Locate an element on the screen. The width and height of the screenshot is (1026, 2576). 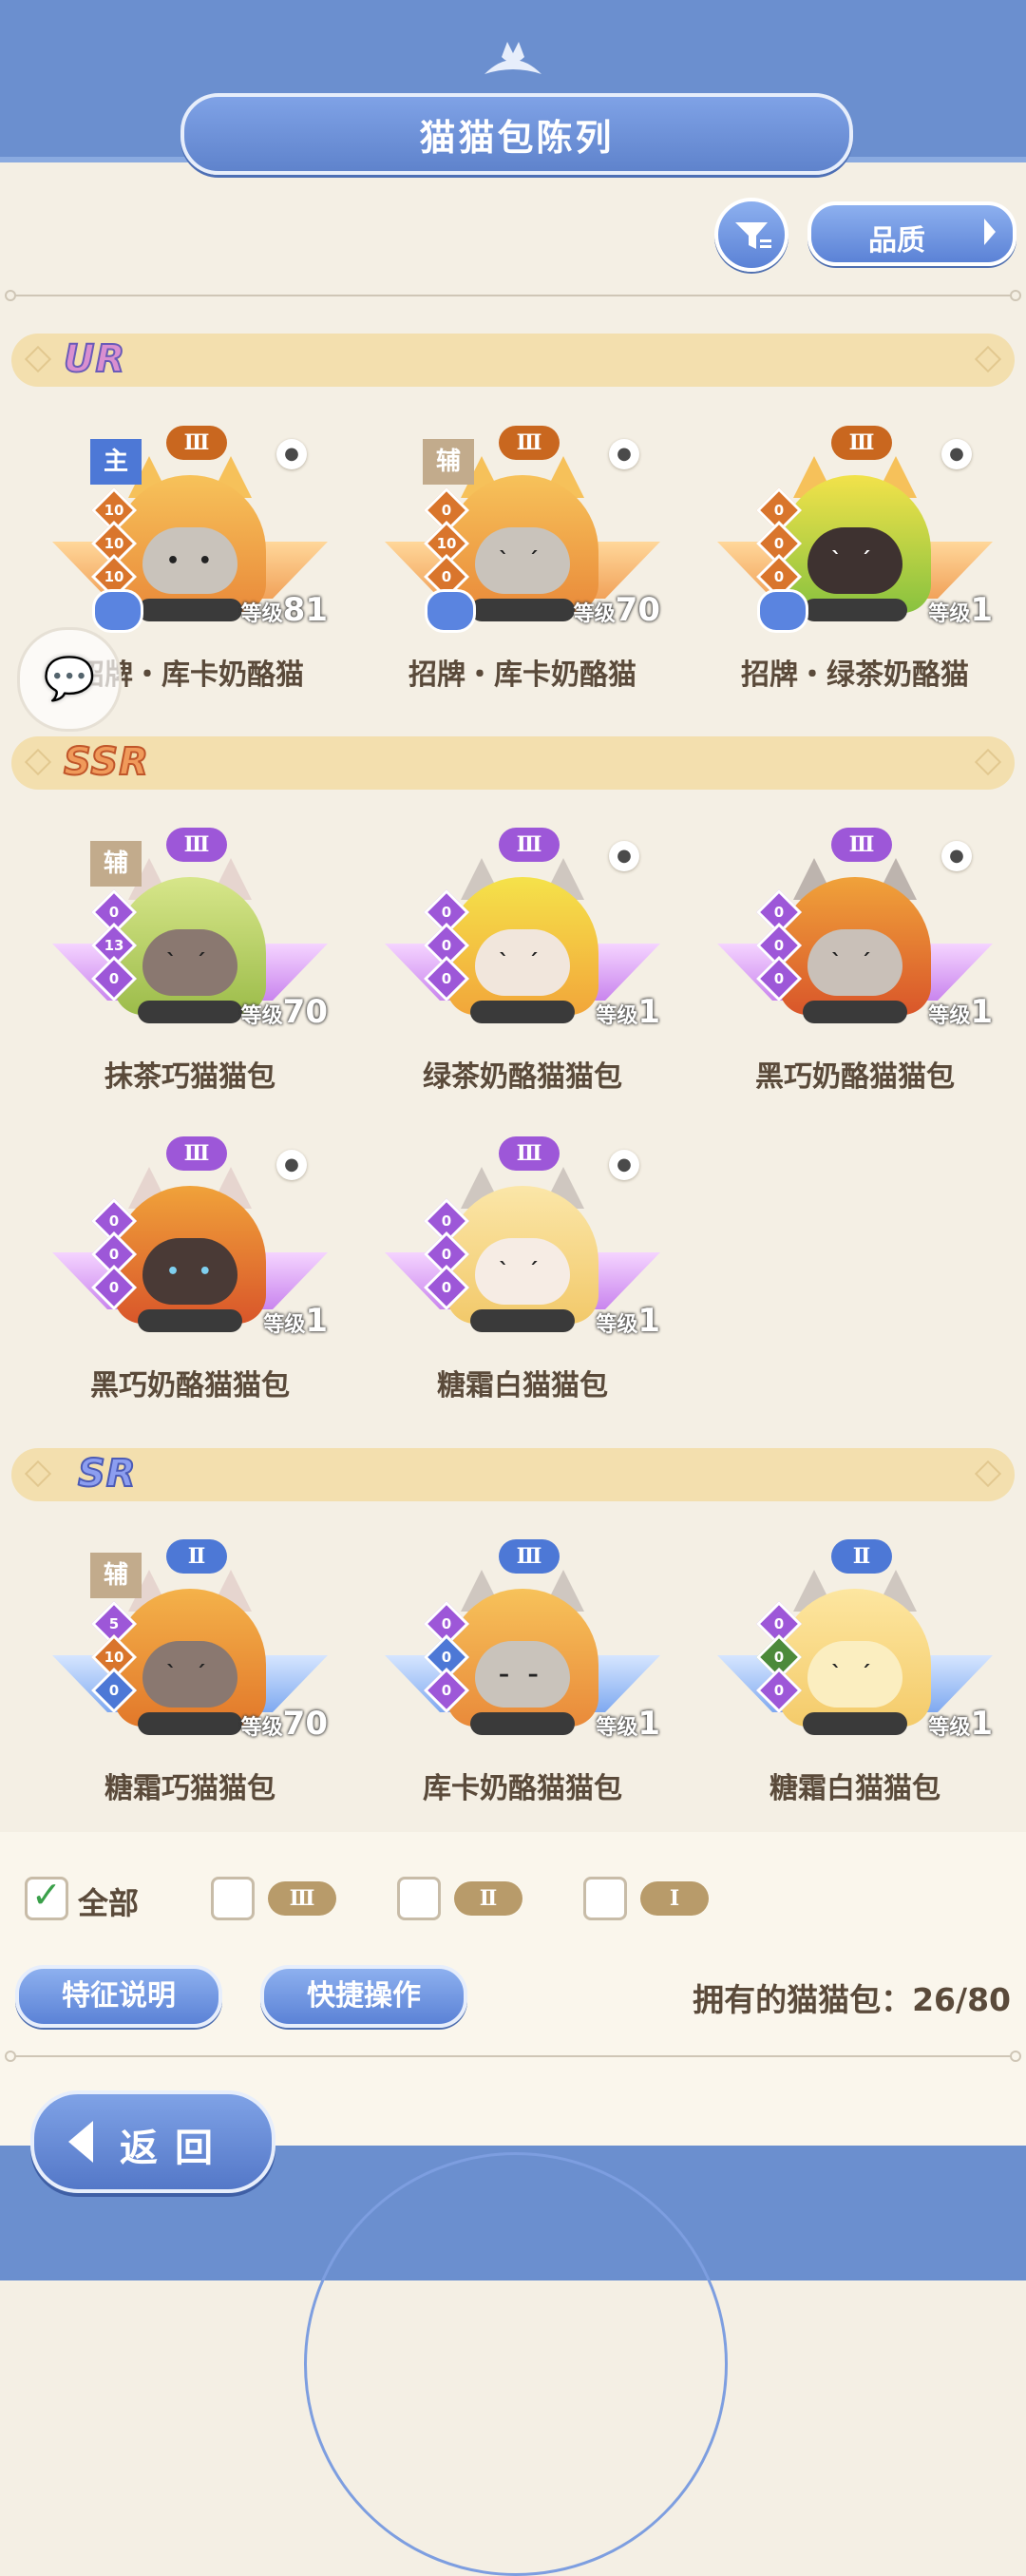
chevron-left-icon is located at coordinates (80, 2142).